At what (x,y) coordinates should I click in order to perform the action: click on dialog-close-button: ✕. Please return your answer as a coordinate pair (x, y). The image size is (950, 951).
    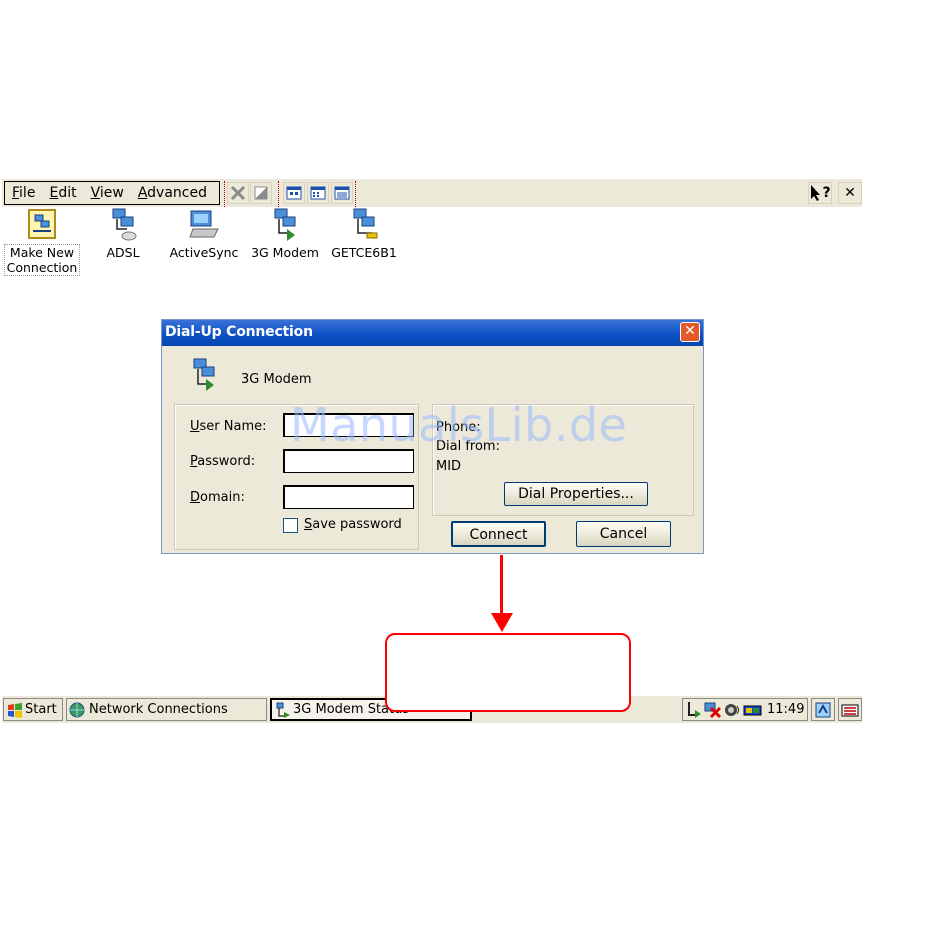
    Looking at the image, I should click on (690, 332).